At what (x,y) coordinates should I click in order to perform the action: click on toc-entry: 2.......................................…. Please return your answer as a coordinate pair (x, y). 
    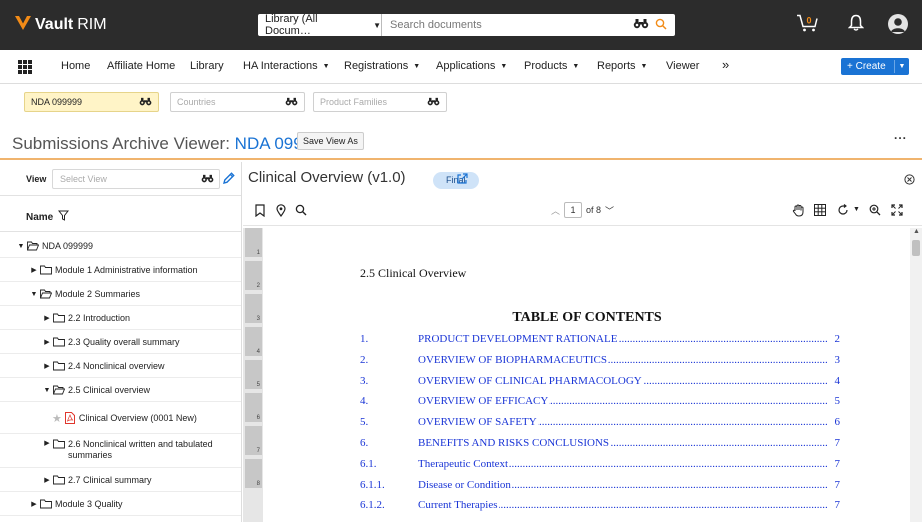
    Looking at the image, I should click on (600, 361).